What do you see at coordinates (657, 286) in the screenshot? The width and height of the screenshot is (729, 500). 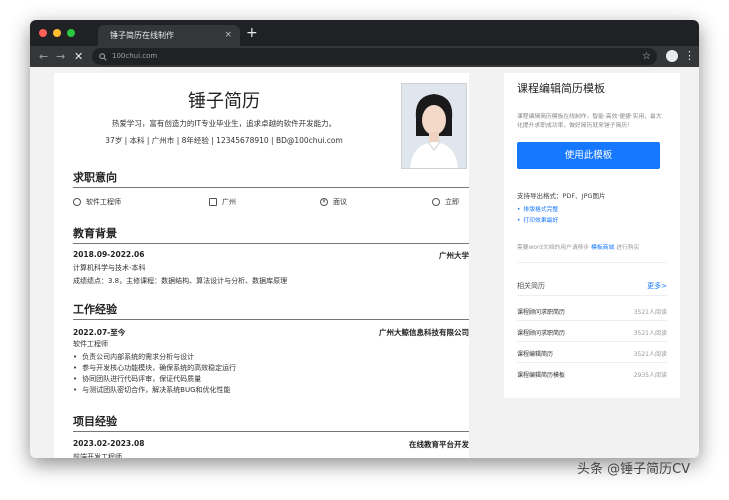 I see `related-more-link: 更多>` at bounding box center [657, 286].